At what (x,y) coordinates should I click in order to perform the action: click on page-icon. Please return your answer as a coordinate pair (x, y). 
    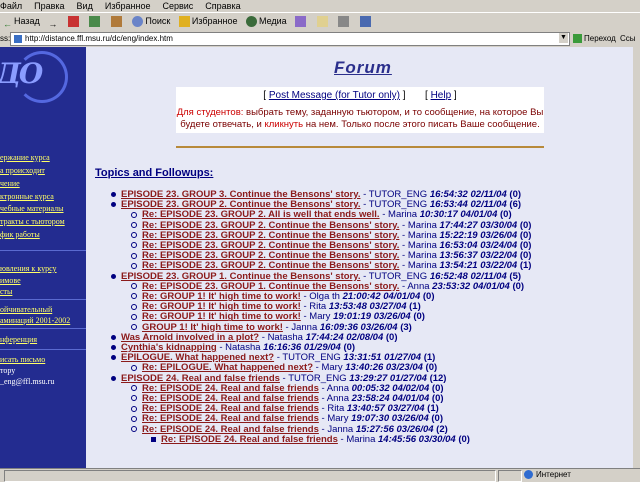
    Looking at the image, I should click on (18, 38).